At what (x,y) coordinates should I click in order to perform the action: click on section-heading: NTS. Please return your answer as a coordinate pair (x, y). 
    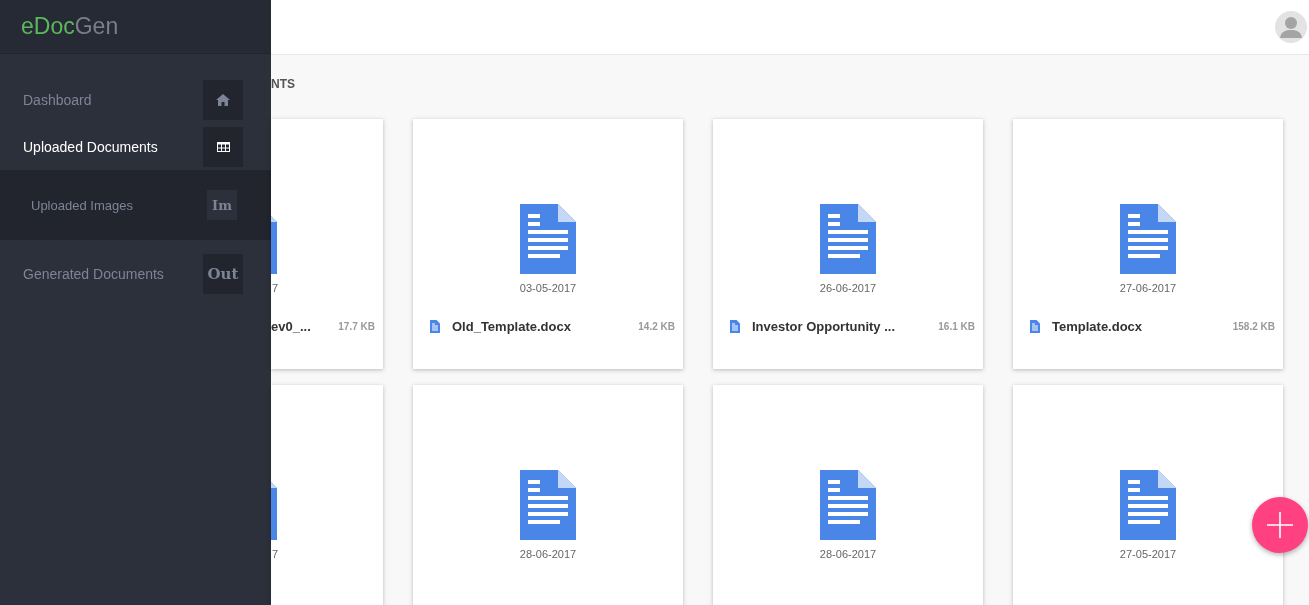
    Looking at the image, I should click on (283, 85).